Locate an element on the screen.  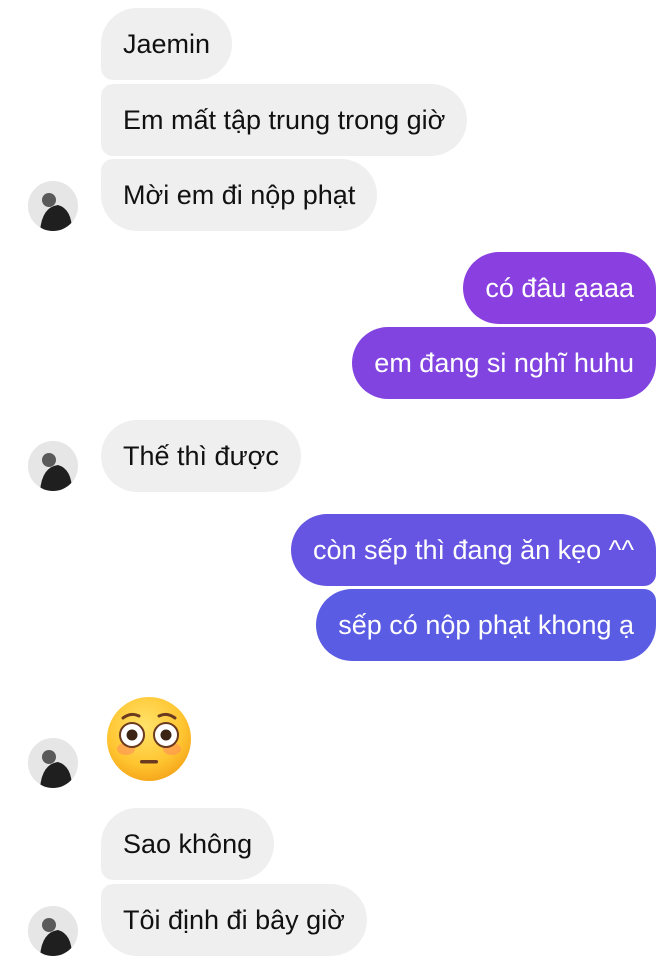
message-bubble-outgoing: em đang si nghĩ huhu is located at coordinates (504, 363).